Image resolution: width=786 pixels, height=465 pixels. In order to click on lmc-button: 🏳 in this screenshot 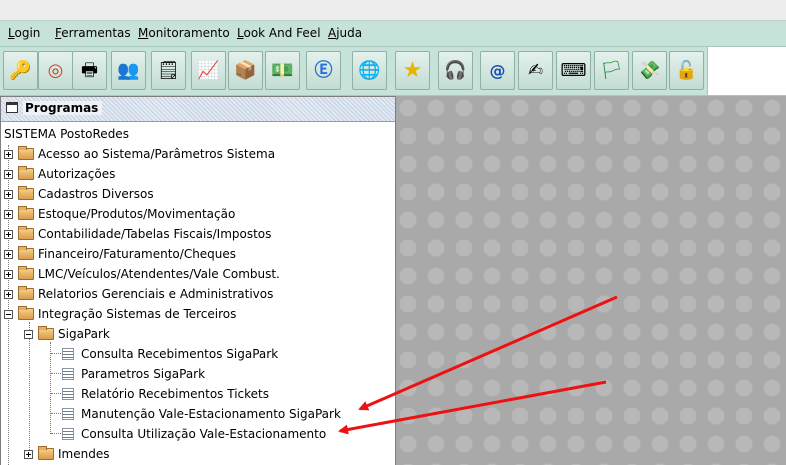, I will do `click(611, 70)`.